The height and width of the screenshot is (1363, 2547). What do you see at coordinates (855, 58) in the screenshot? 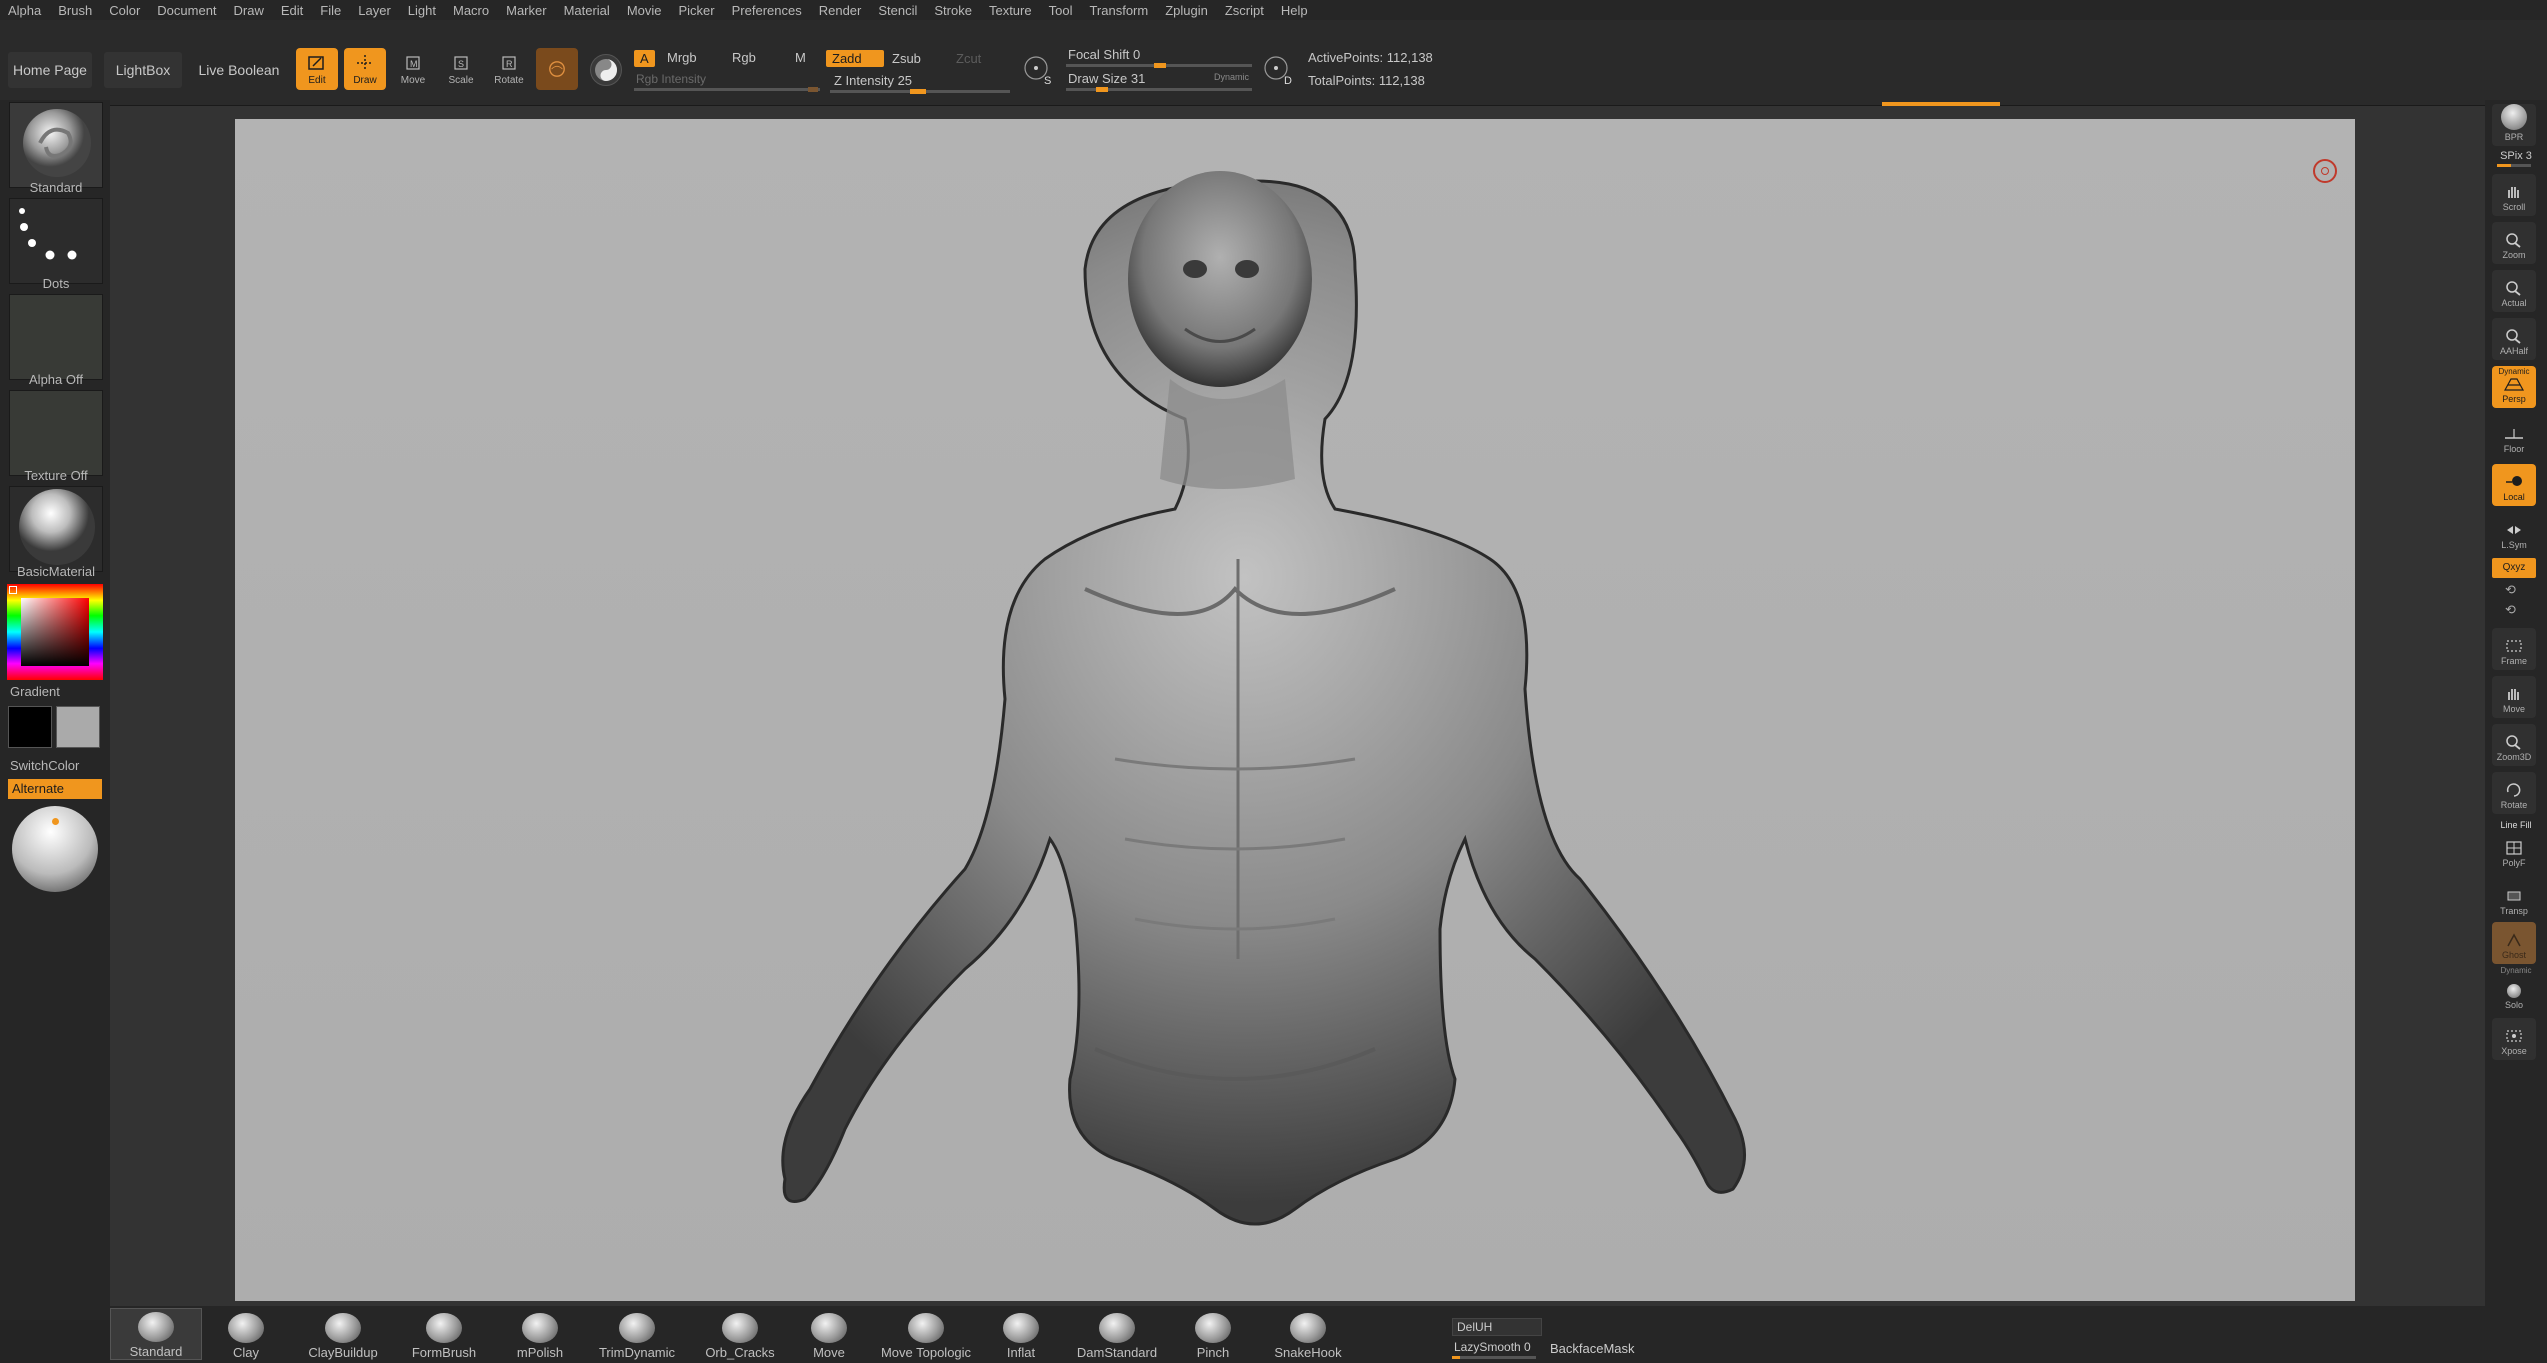
I see `zadd-button: Zadd` at bounding box center [855, 58].